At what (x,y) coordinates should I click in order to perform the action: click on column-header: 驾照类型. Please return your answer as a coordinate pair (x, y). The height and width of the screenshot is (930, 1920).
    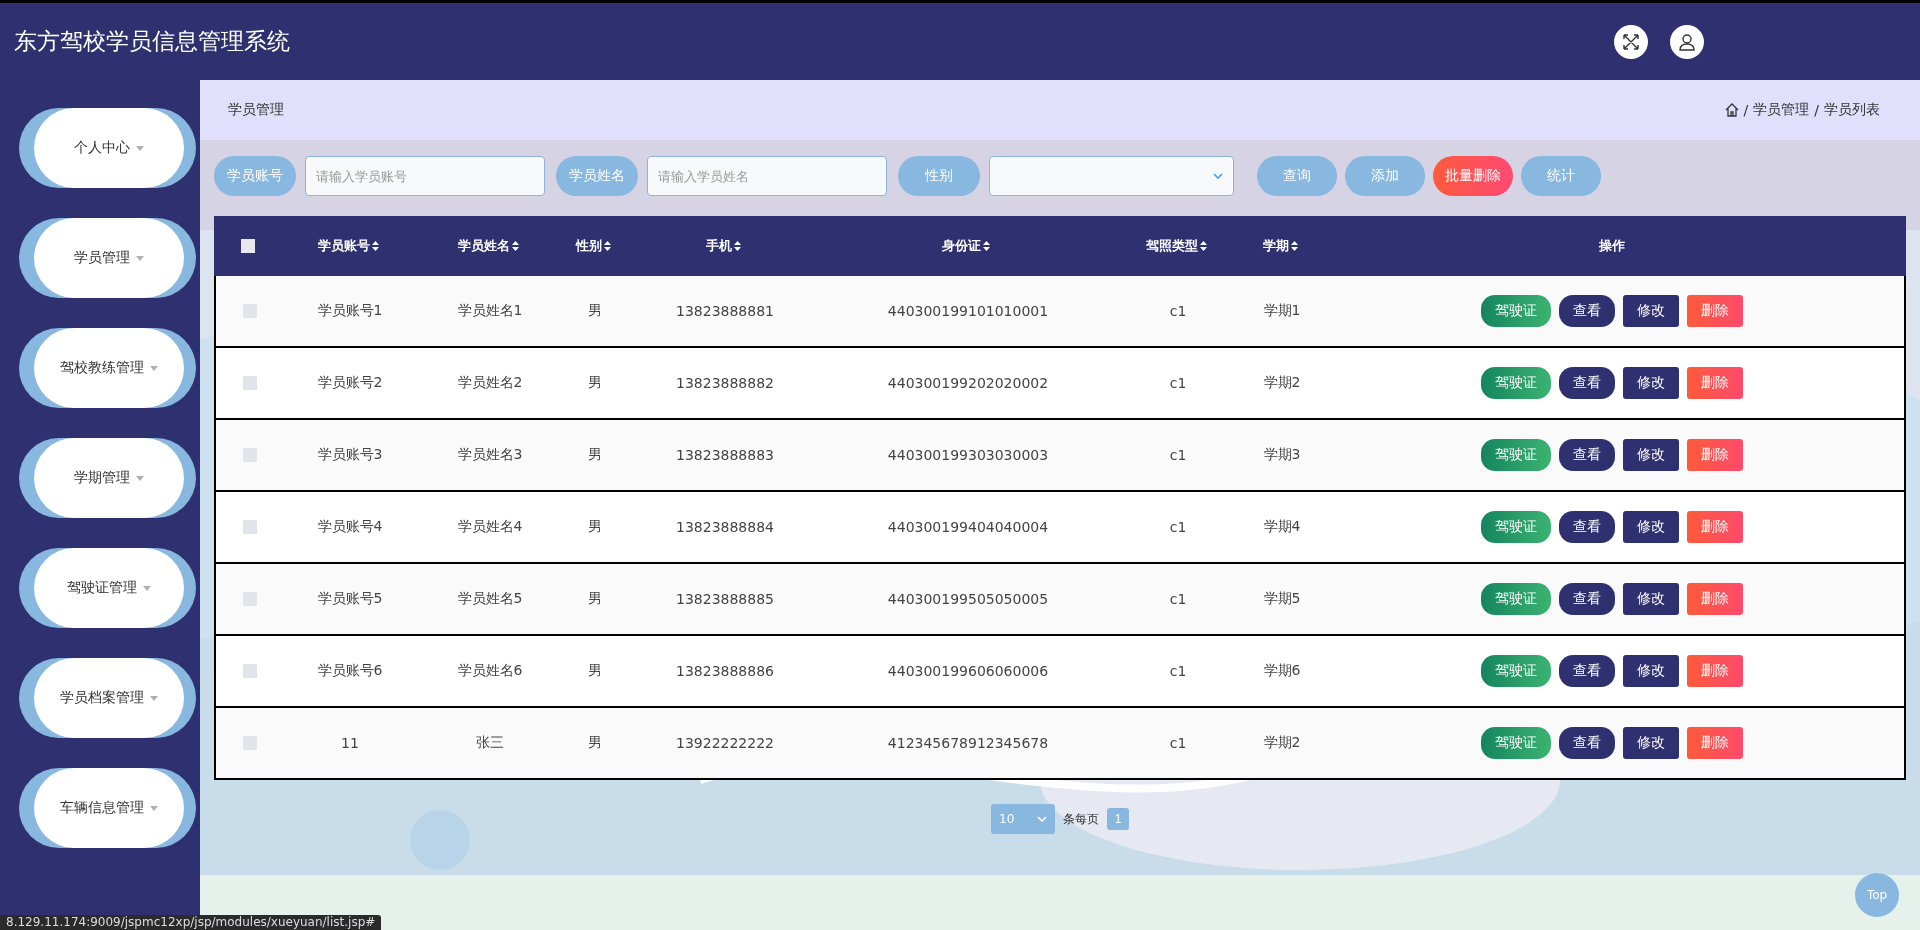
    Looking at the image, I should click on (1171, 246).